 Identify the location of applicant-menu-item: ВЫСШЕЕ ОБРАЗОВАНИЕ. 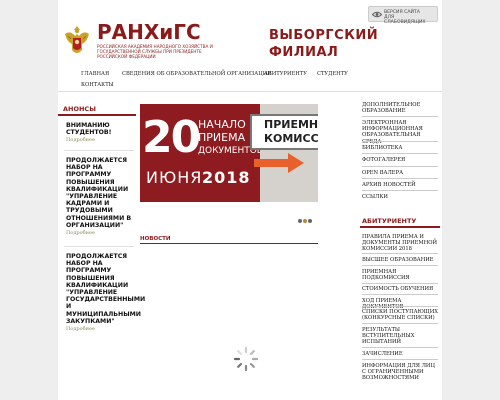
(401, 260).